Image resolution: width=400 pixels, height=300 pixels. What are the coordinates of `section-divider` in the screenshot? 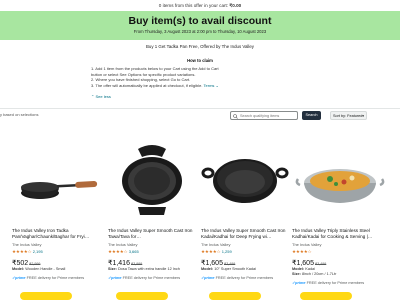 It's located at (200, 108).